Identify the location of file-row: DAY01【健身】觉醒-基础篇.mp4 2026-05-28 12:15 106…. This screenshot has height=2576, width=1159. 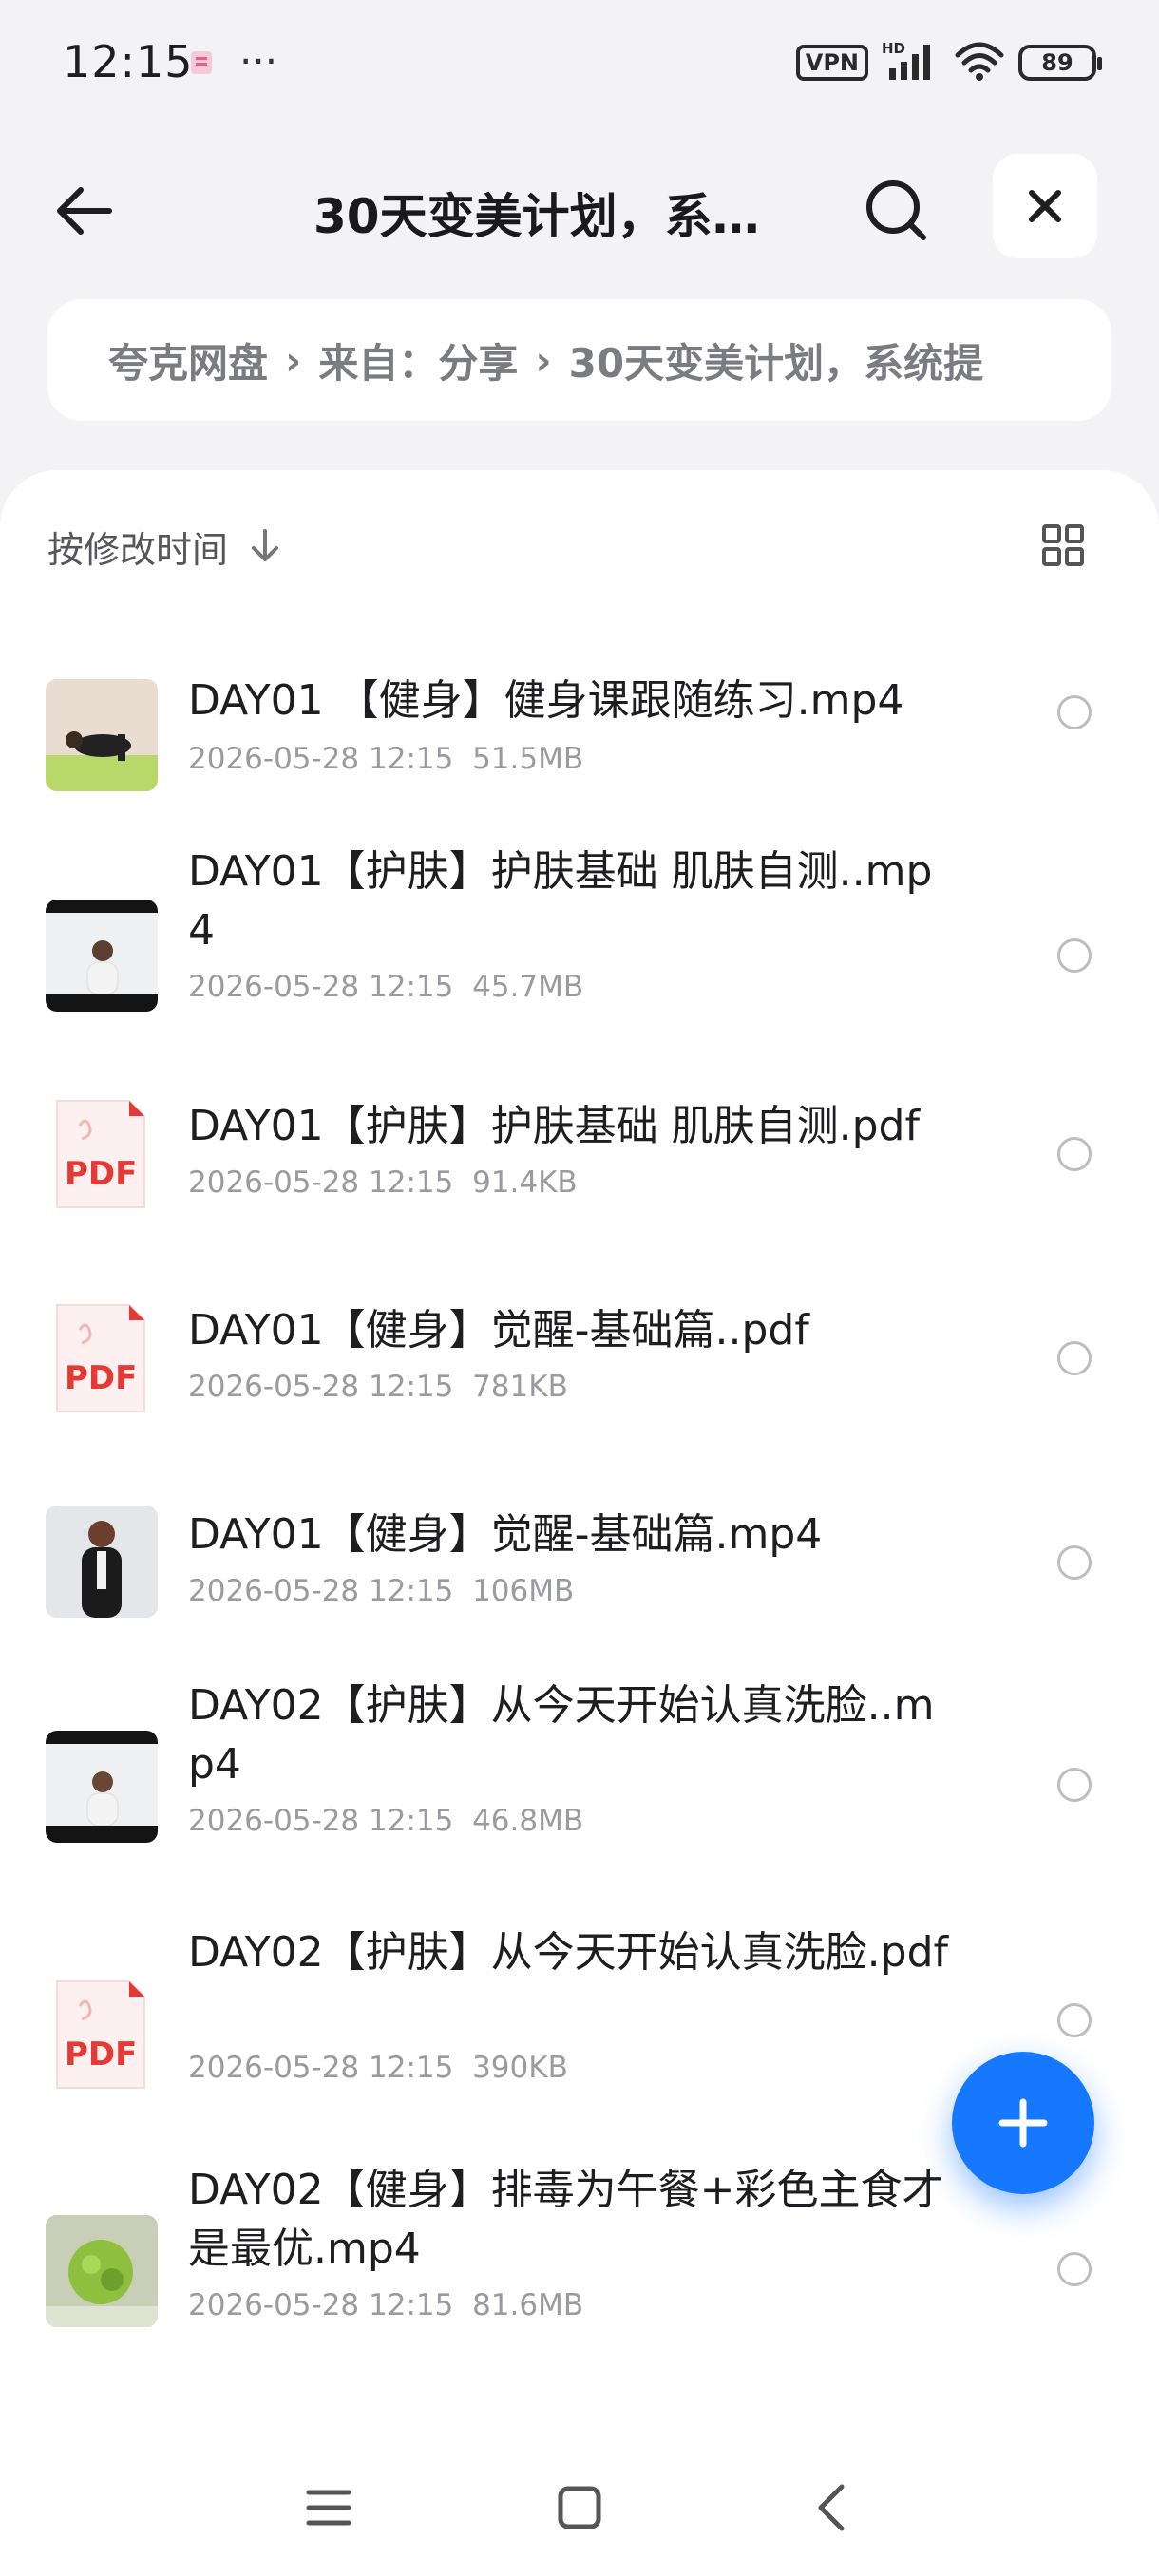
(579, 1600).